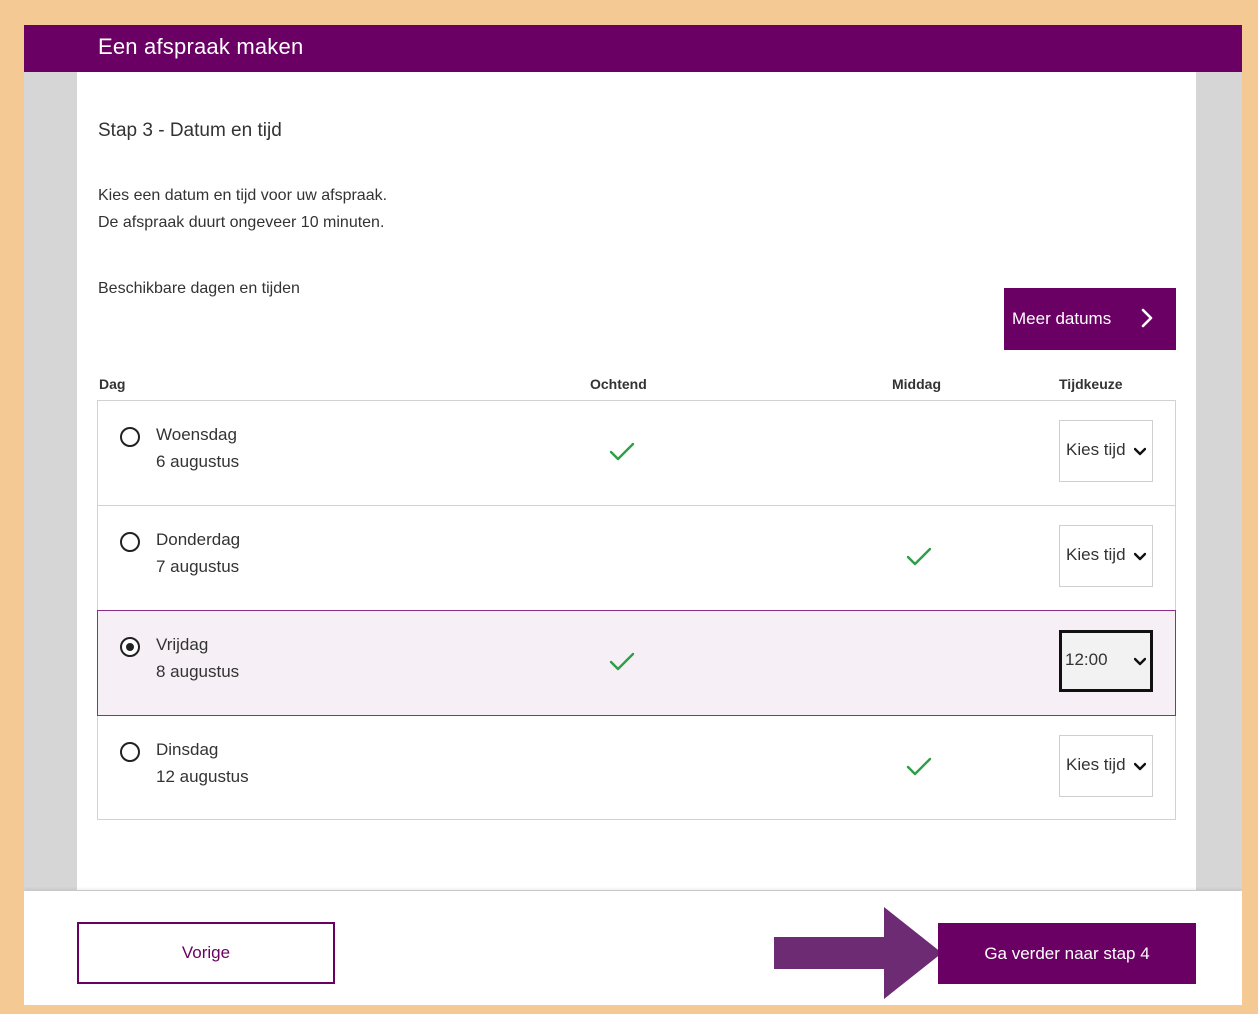 Image resolution: width=1258 pixels, height=1014 pixels. I want to click on page-title: Een afspraak maken, so click(201, 46).